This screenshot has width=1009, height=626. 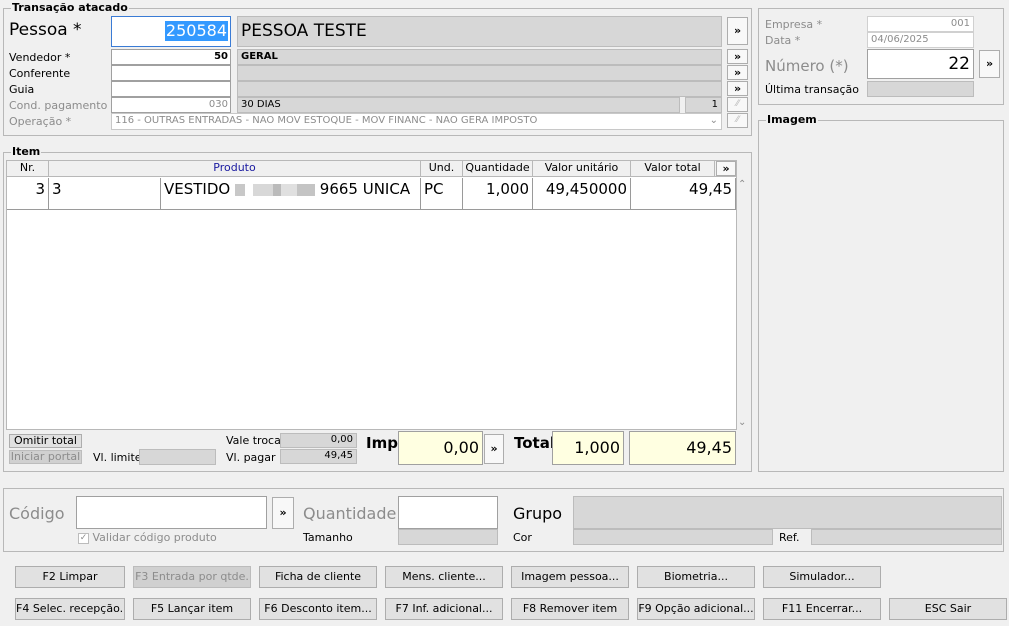 What do you see at coordinates (703, 105) in the screenshot?
I see `cond-pagamento-extra-field: 1` at bounding box center [703, 105].